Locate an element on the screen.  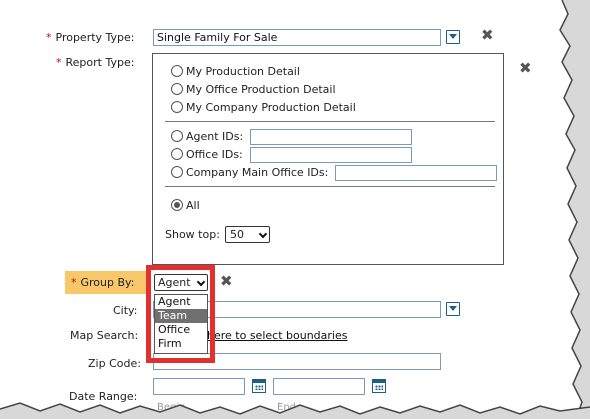
radio-label: Company Main Office IDs: is located at coordinates (257, 172).